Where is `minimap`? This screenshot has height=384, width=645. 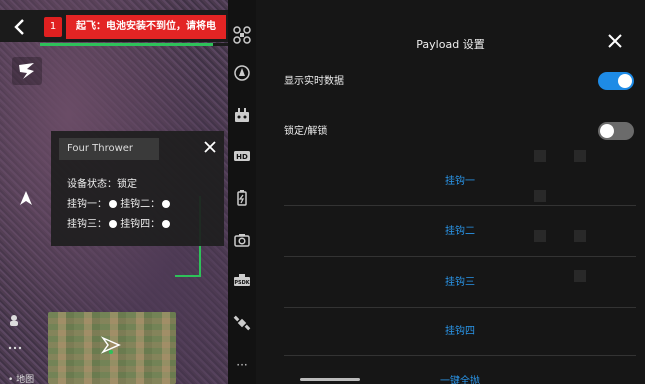 minimap is located at coordinates (112, 348).